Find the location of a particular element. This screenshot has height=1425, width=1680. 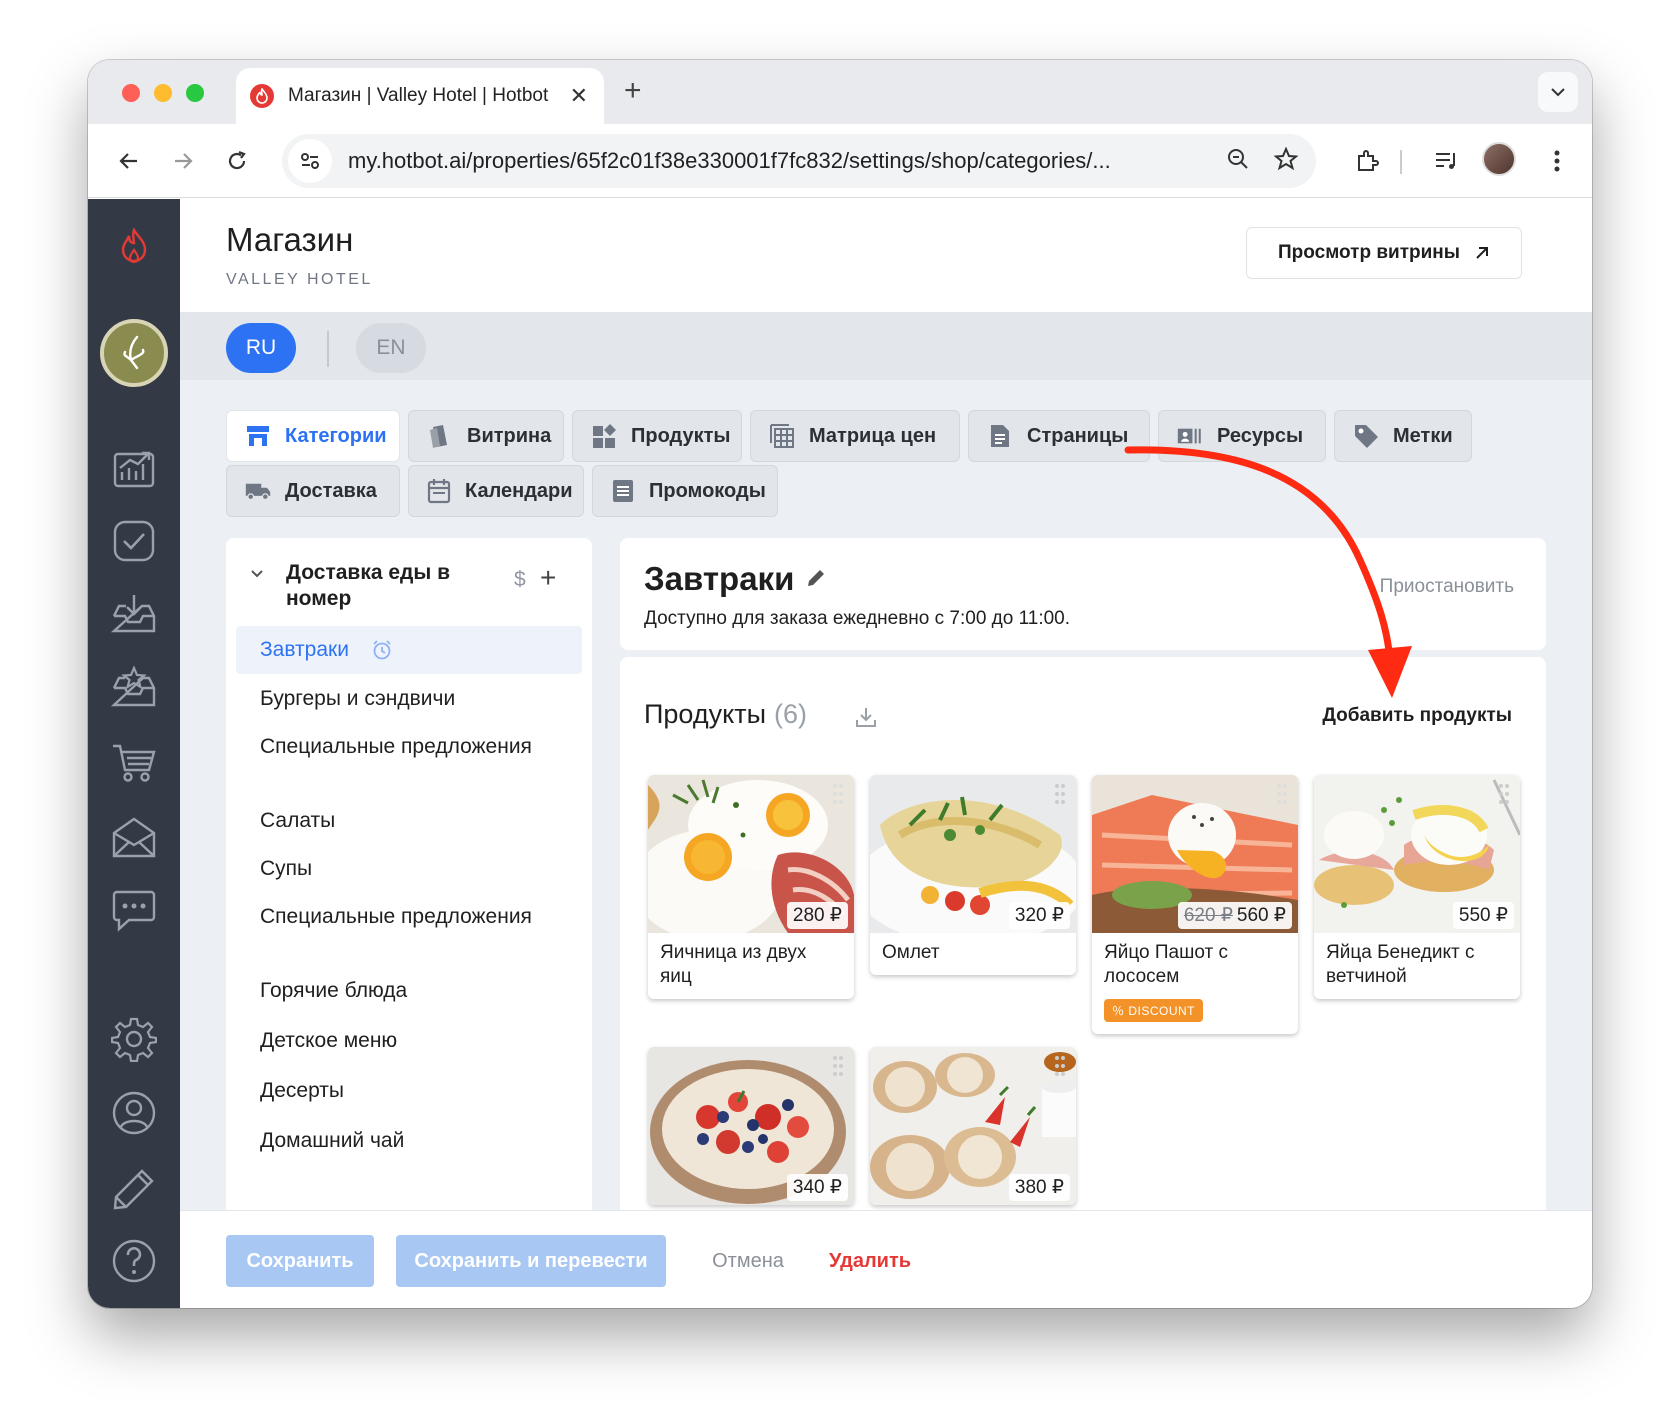

forward-icon is located at coordinates (183, 161).